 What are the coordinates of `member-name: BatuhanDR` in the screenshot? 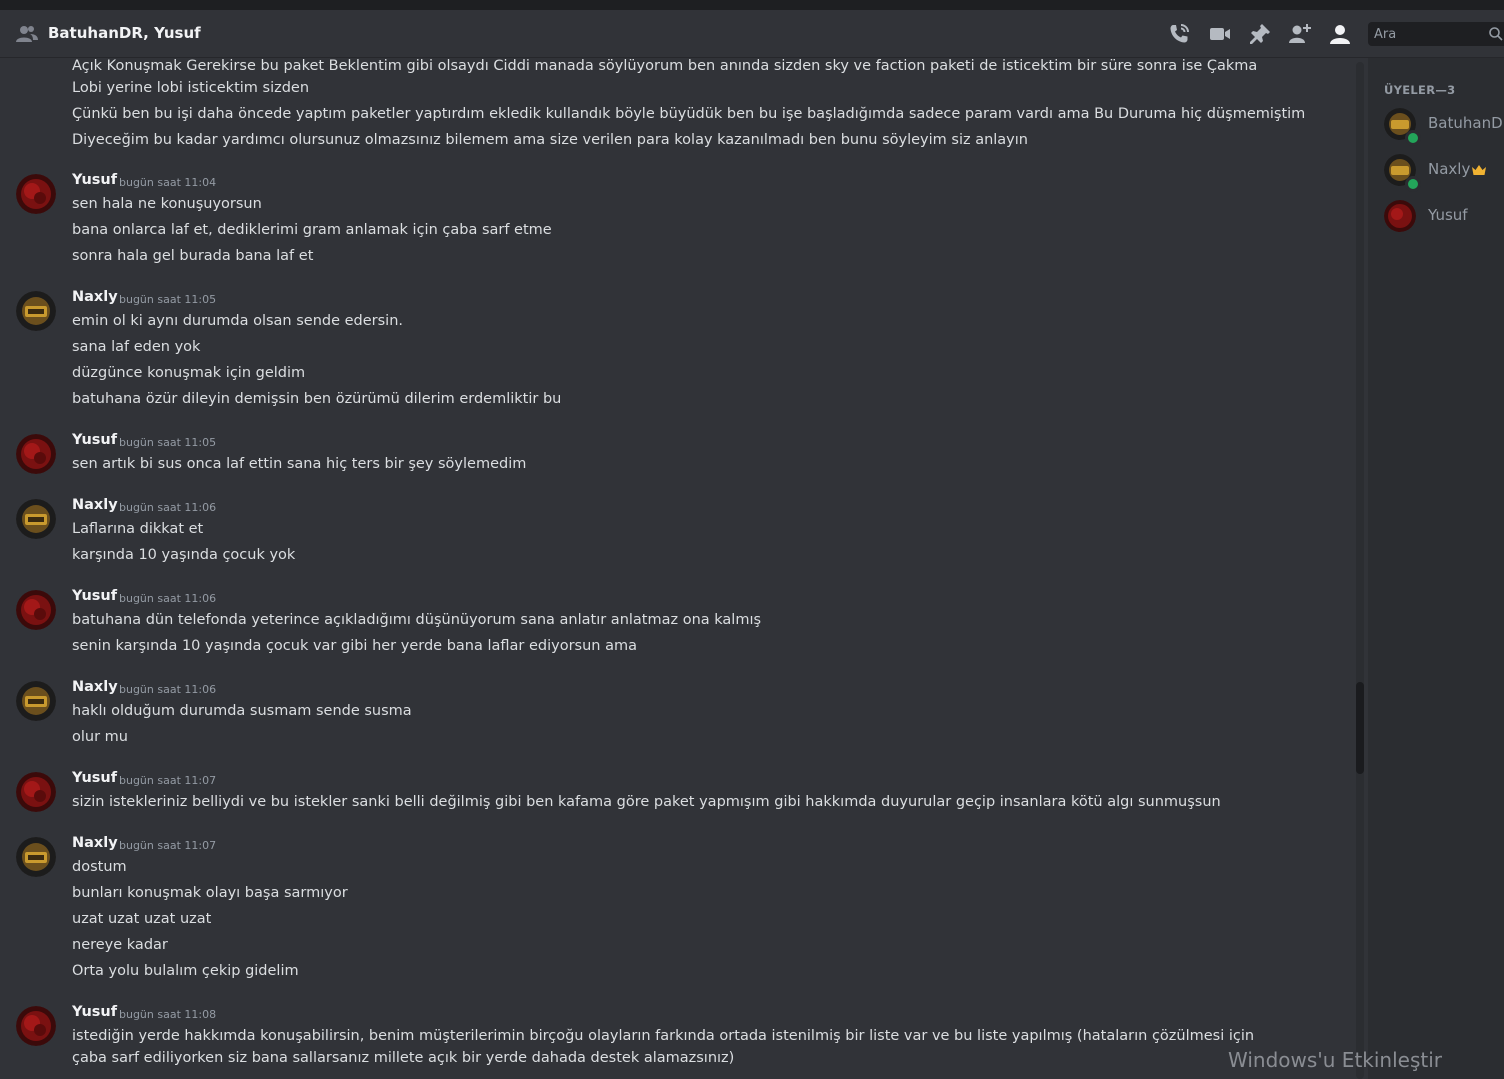 It's located at (1466, 123).